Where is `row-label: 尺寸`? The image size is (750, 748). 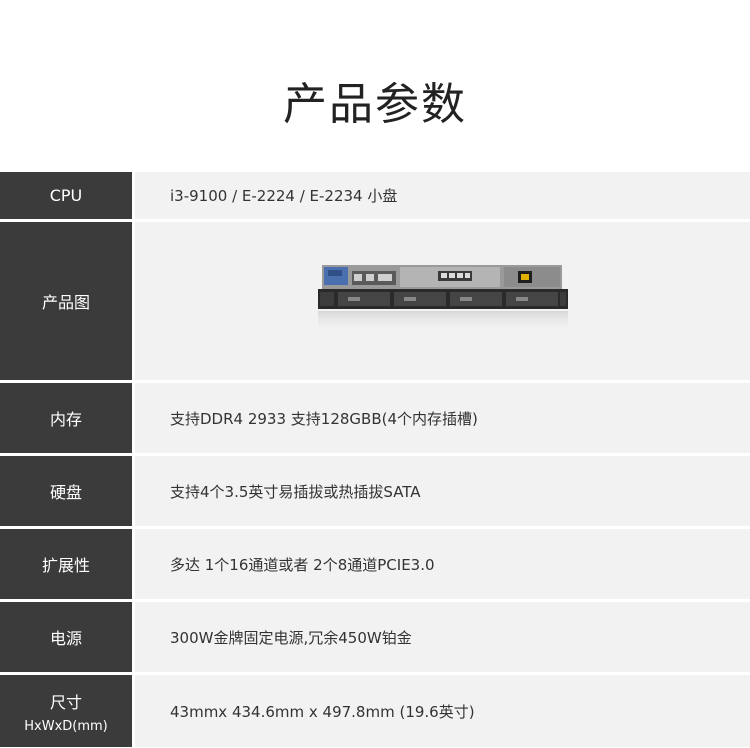 row-label: 尺寸 is located at coordinates (65, 702).